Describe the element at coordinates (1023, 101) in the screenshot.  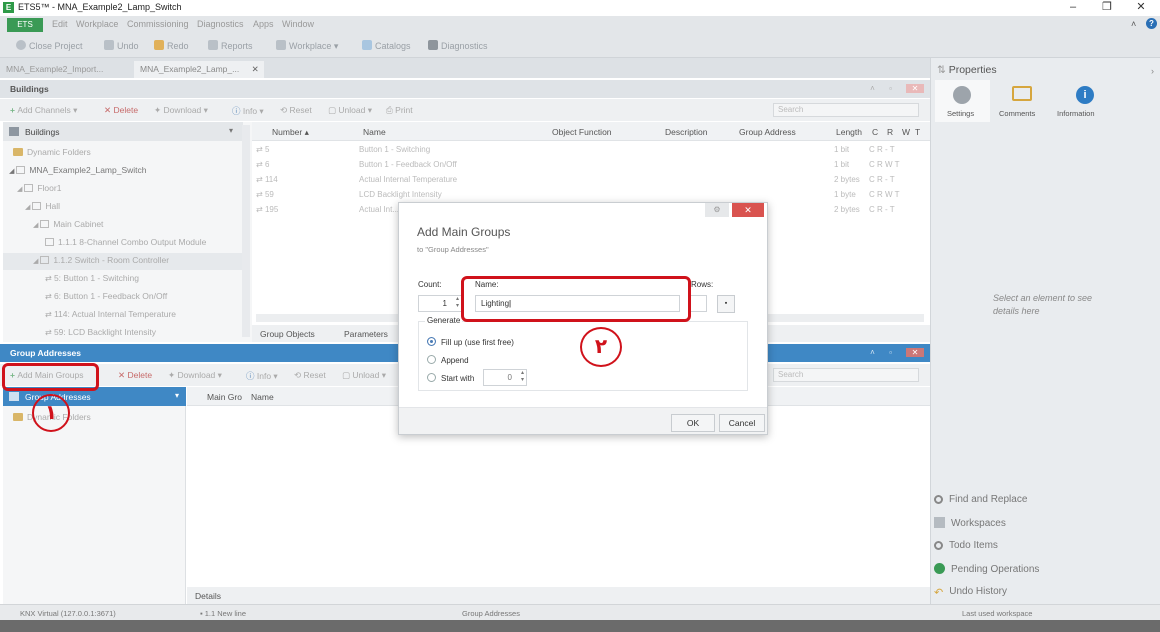
I see `tab-comments: Comments` at that location.